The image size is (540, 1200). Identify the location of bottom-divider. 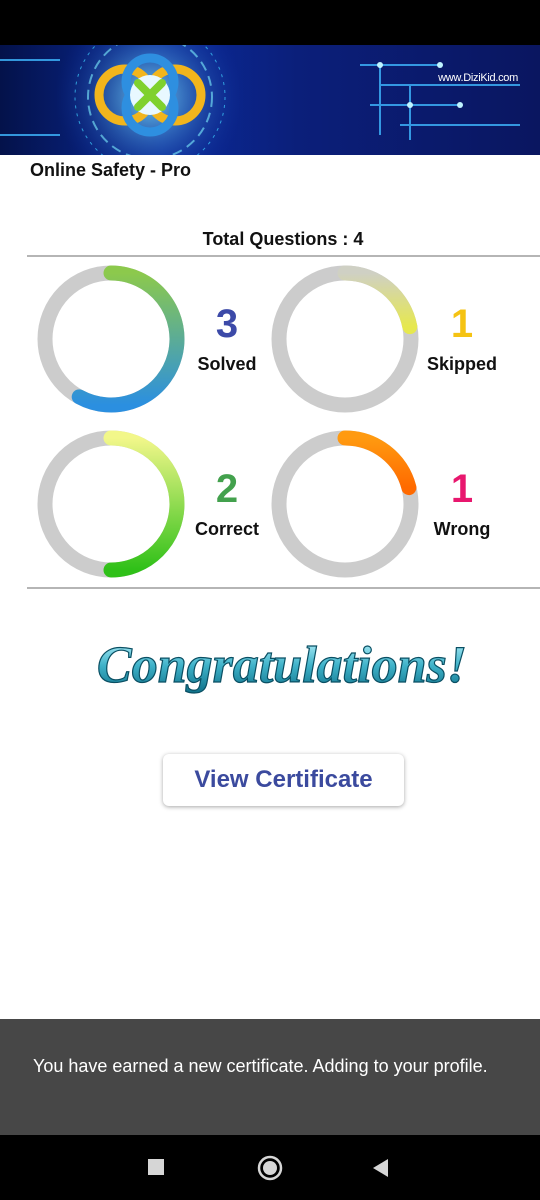
(283, 588).